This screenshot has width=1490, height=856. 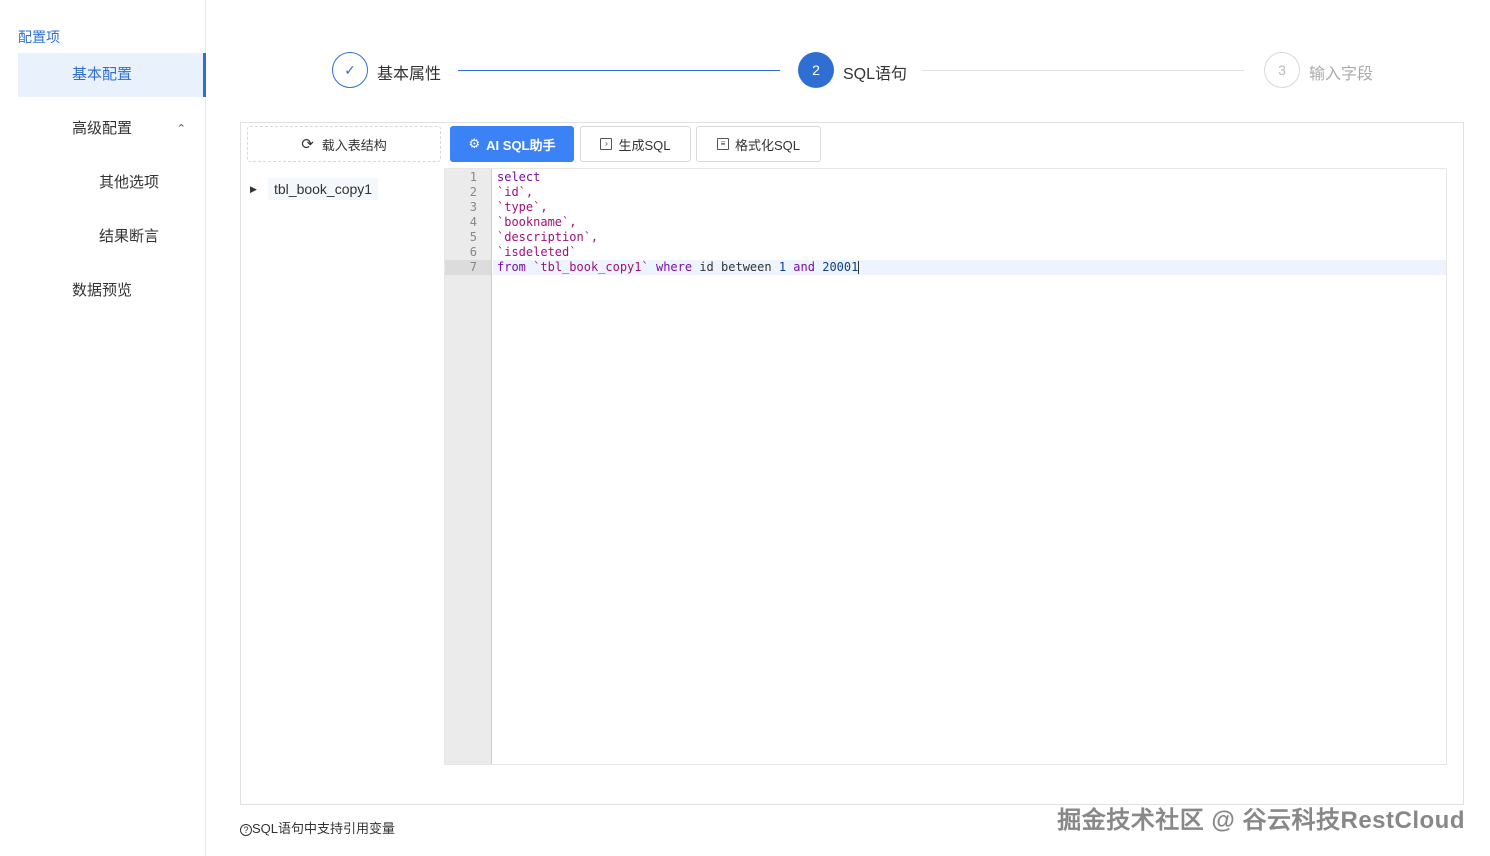 What do you see at coordinates (103, 428) in the screenshot?
I see `sidebar: 配置项 基本配置 高级配置 ⌃ 其他选项 结果断言 数据预览` at bounding box center [103, 428].